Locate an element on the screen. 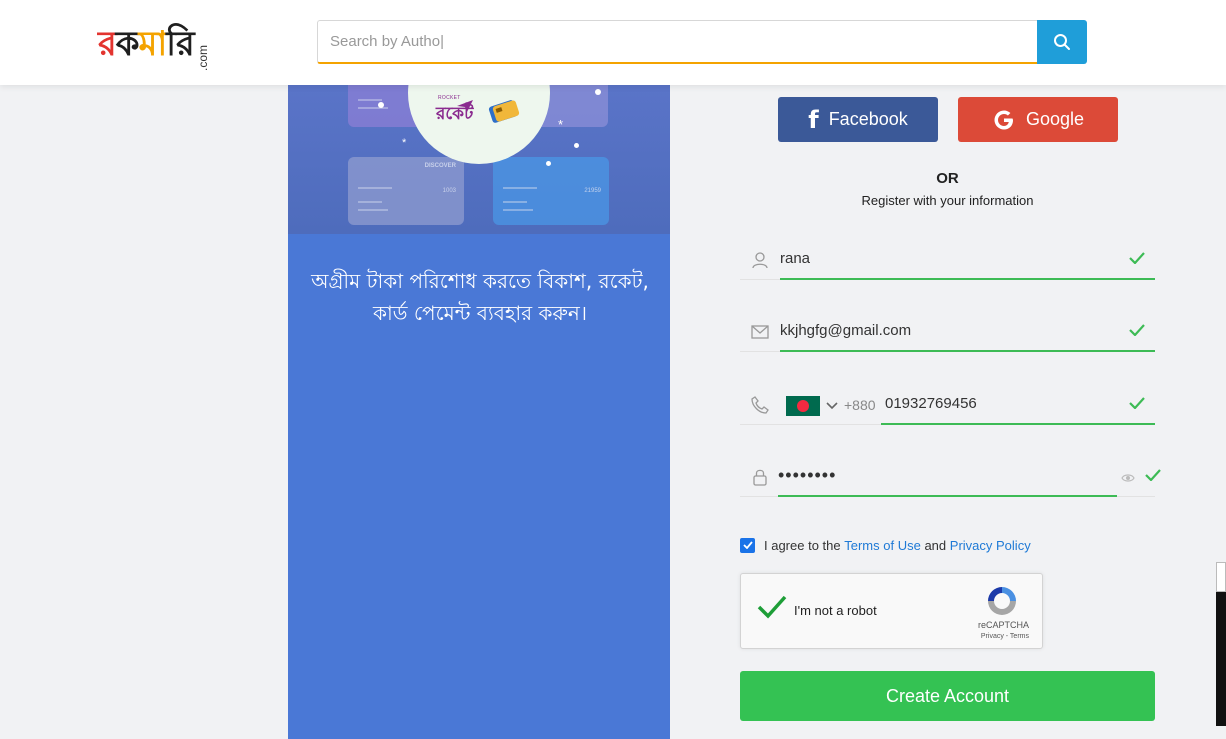 The width and height of the screenshot is (1226, 739). card-illustration: 21959 is located at coordinates (551, 191).